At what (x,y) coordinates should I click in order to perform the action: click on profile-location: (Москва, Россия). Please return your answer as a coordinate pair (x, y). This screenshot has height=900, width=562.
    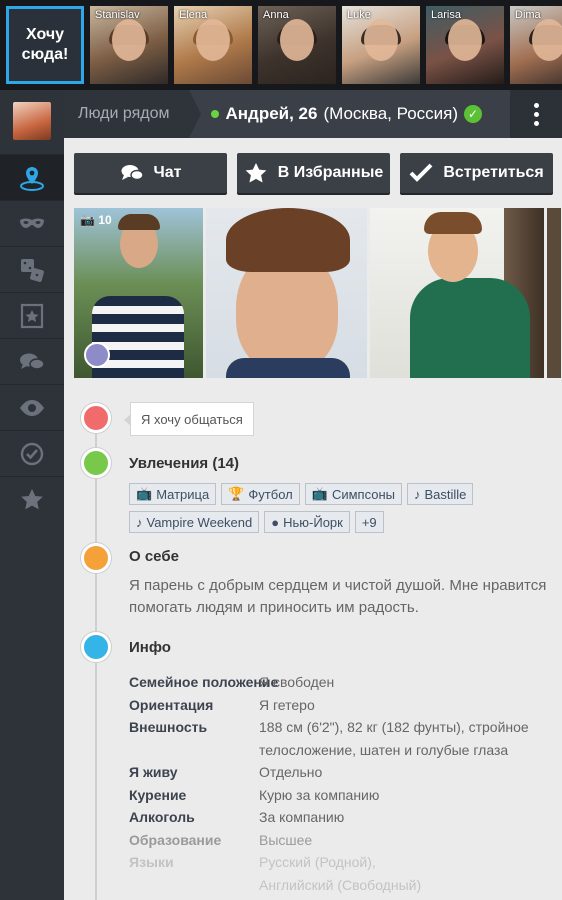
    Looking at the image, I should click on (391, 113).